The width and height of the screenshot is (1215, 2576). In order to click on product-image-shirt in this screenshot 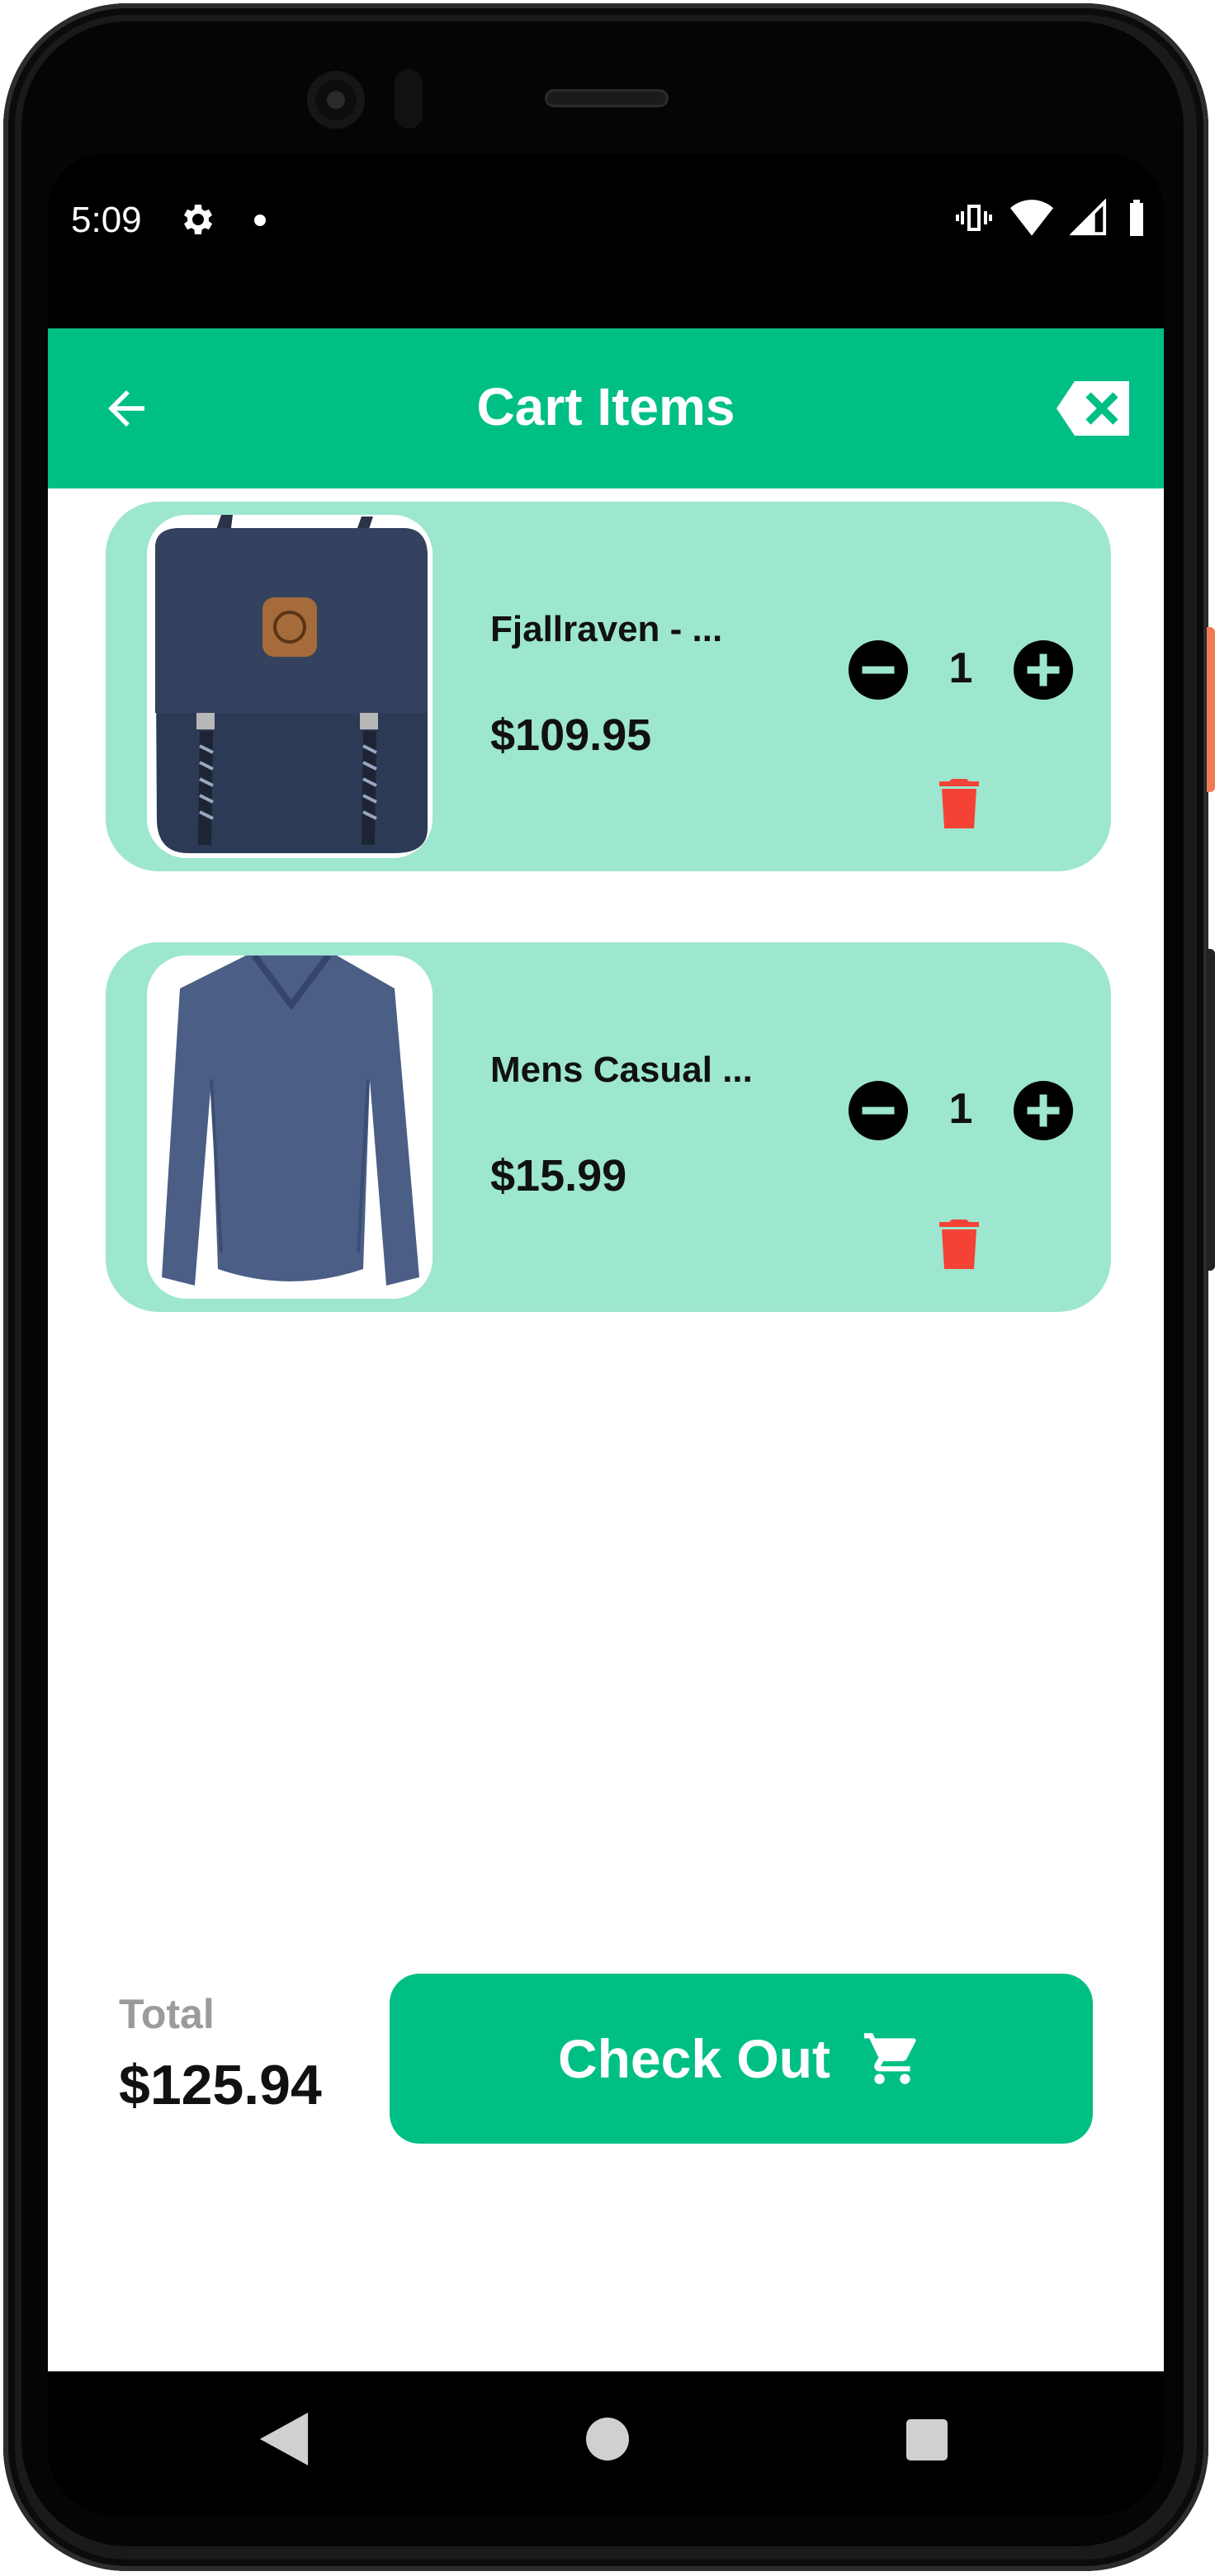, I will do `click(290, 1127)`.